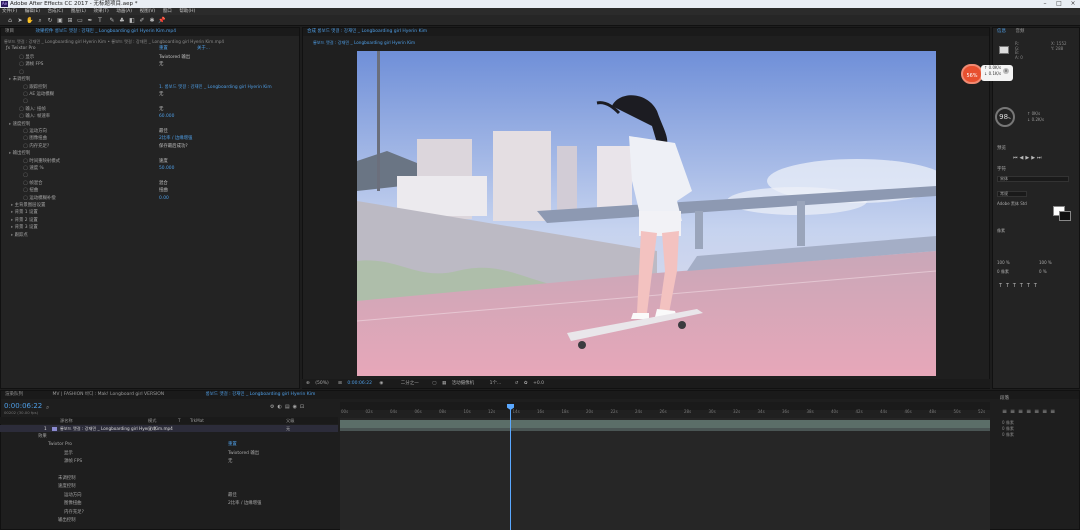 This screenshot has height=530, width=1080. What do you see at coordinates (517, 383) in the screenshot?
I see `reset-exposure-icon: ↺` at bounding box center [517, 383].